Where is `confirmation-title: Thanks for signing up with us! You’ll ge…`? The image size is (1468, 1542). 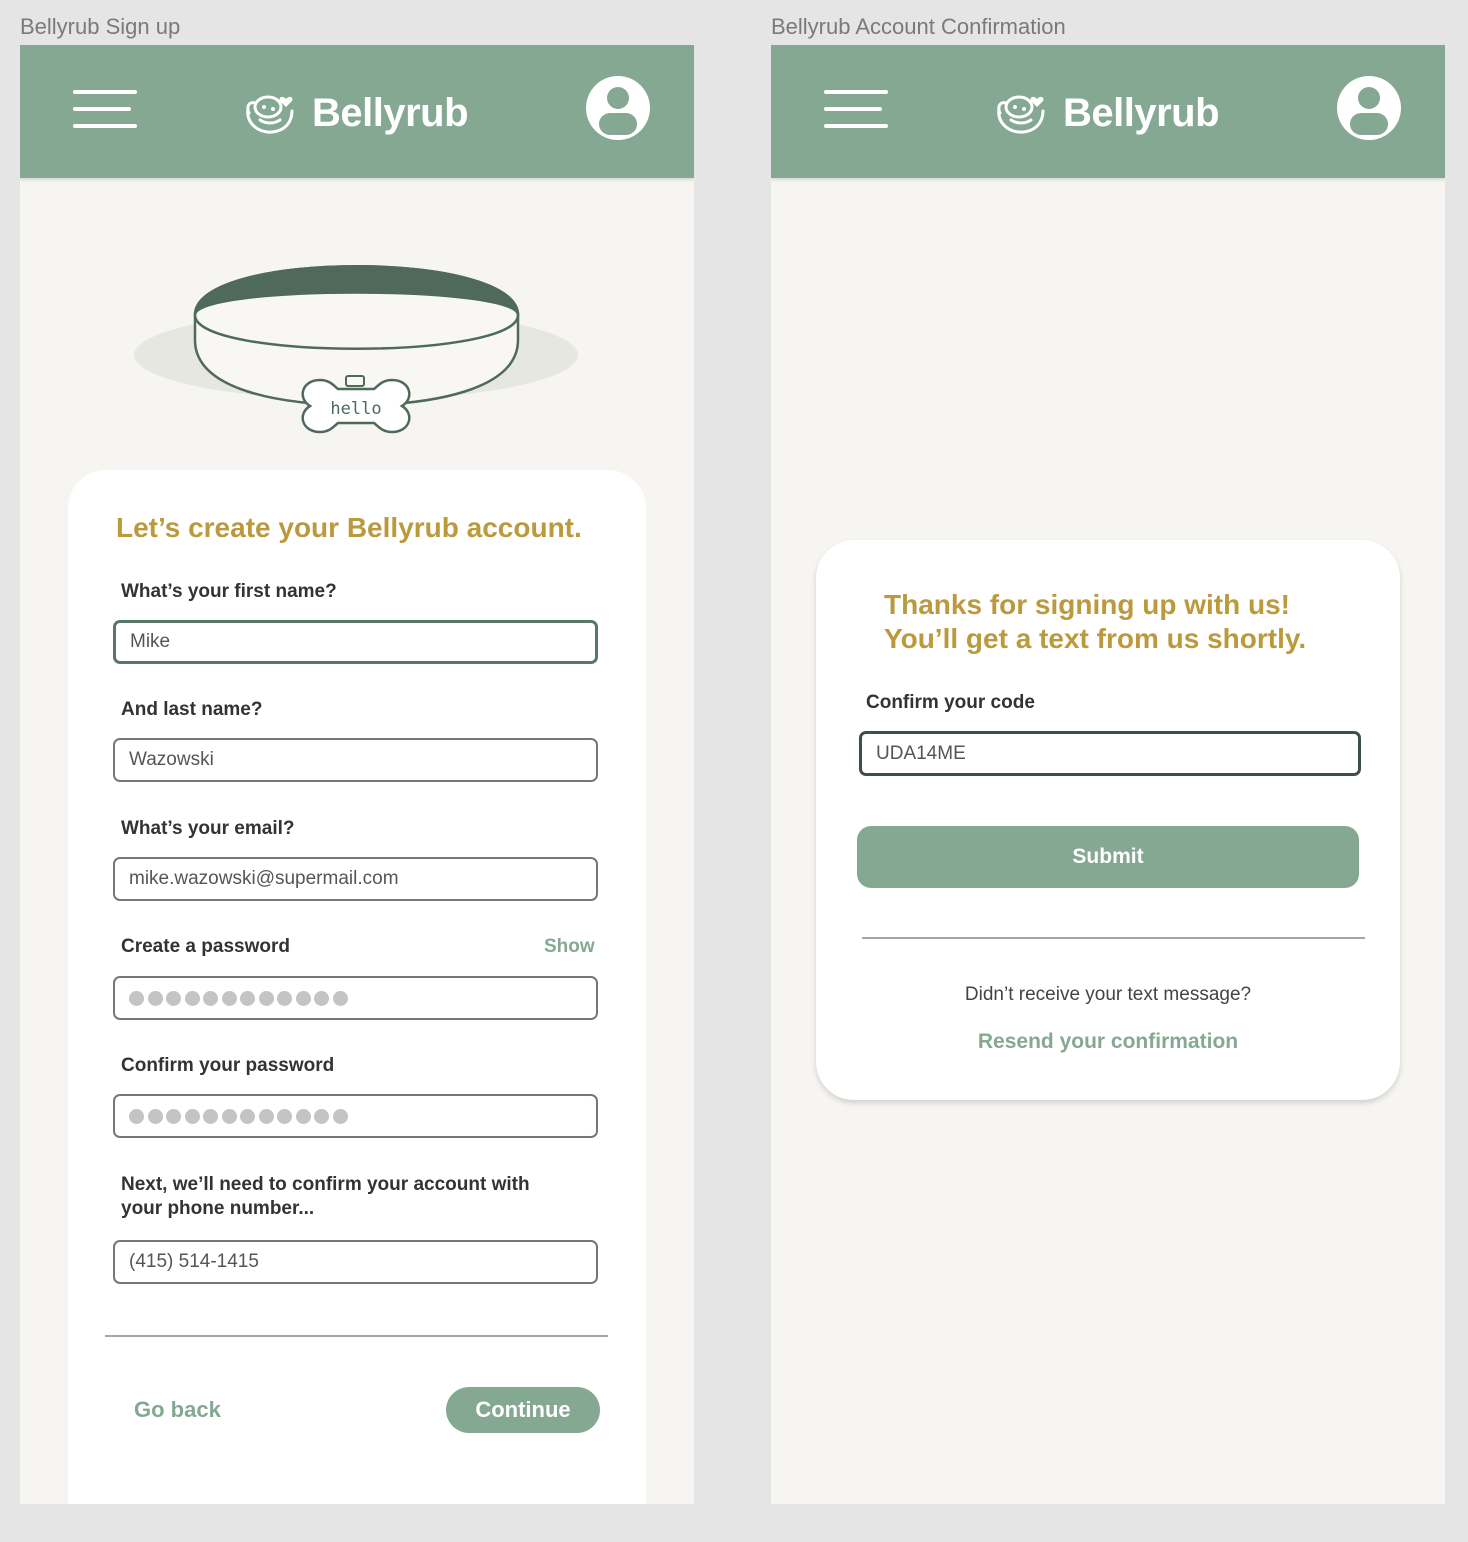 confirmation-title: Thanks for signing up with us! You’ll ge… is located at coordinates (1095, 622).